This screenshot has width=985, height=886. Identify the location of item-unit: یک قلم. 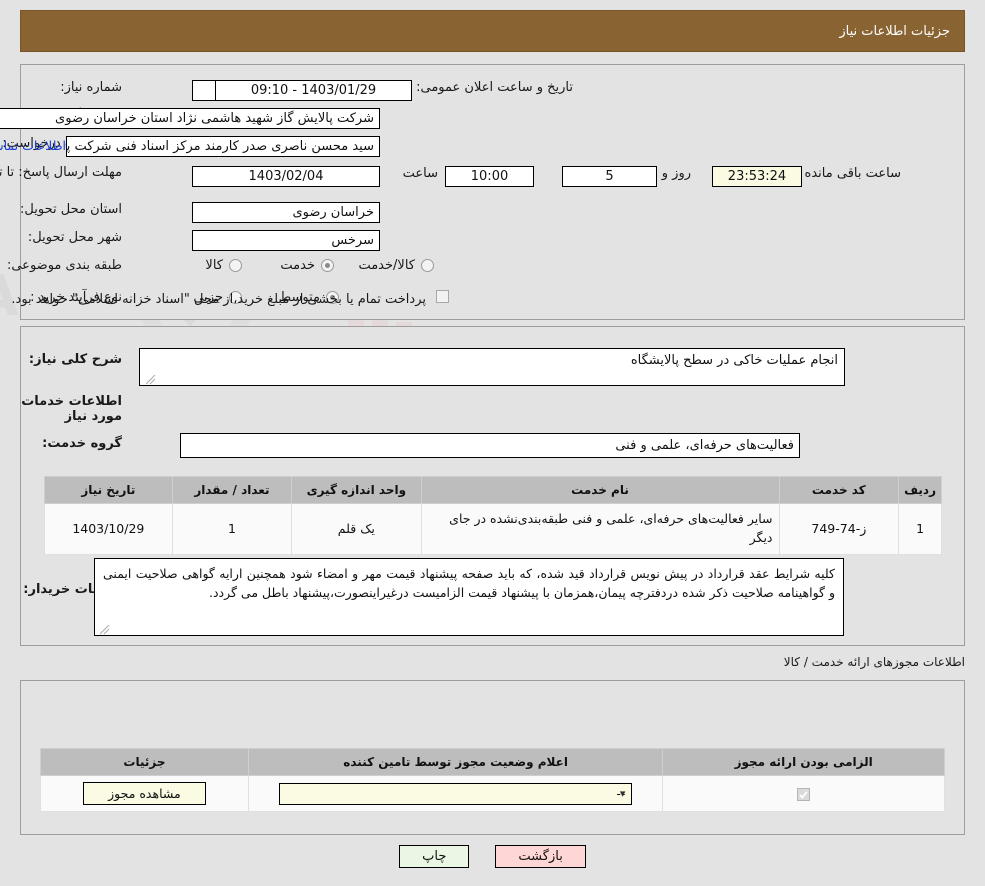
(356, 529).